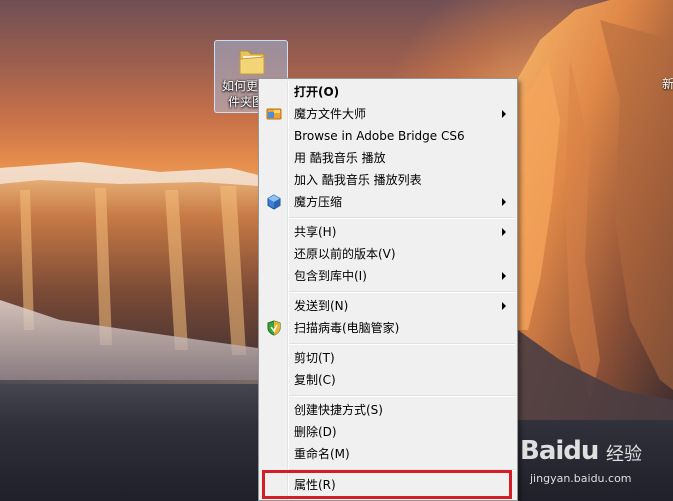  What do you see at coordinates (274, 114) in the screenshot?
I see `mofang-master-icon` at bounding box center [274, 114].